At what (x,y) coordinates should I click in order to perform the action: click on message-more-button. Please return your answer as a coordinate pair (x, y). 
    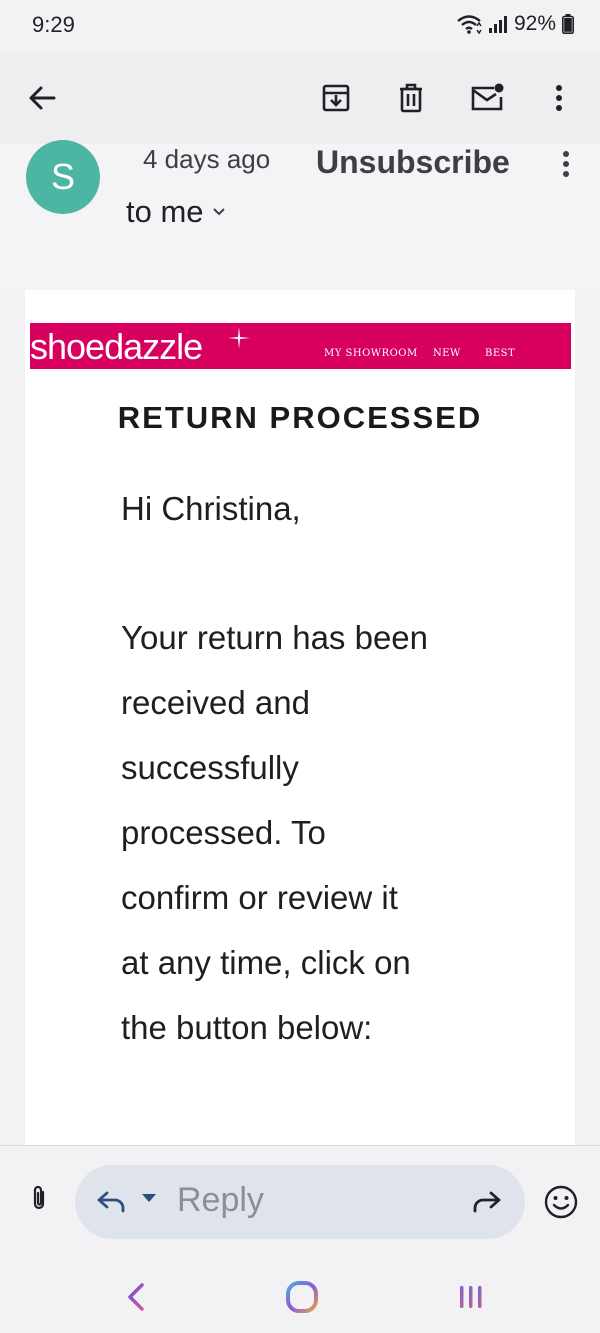
    Looking at the image, I should click on (566, 164).